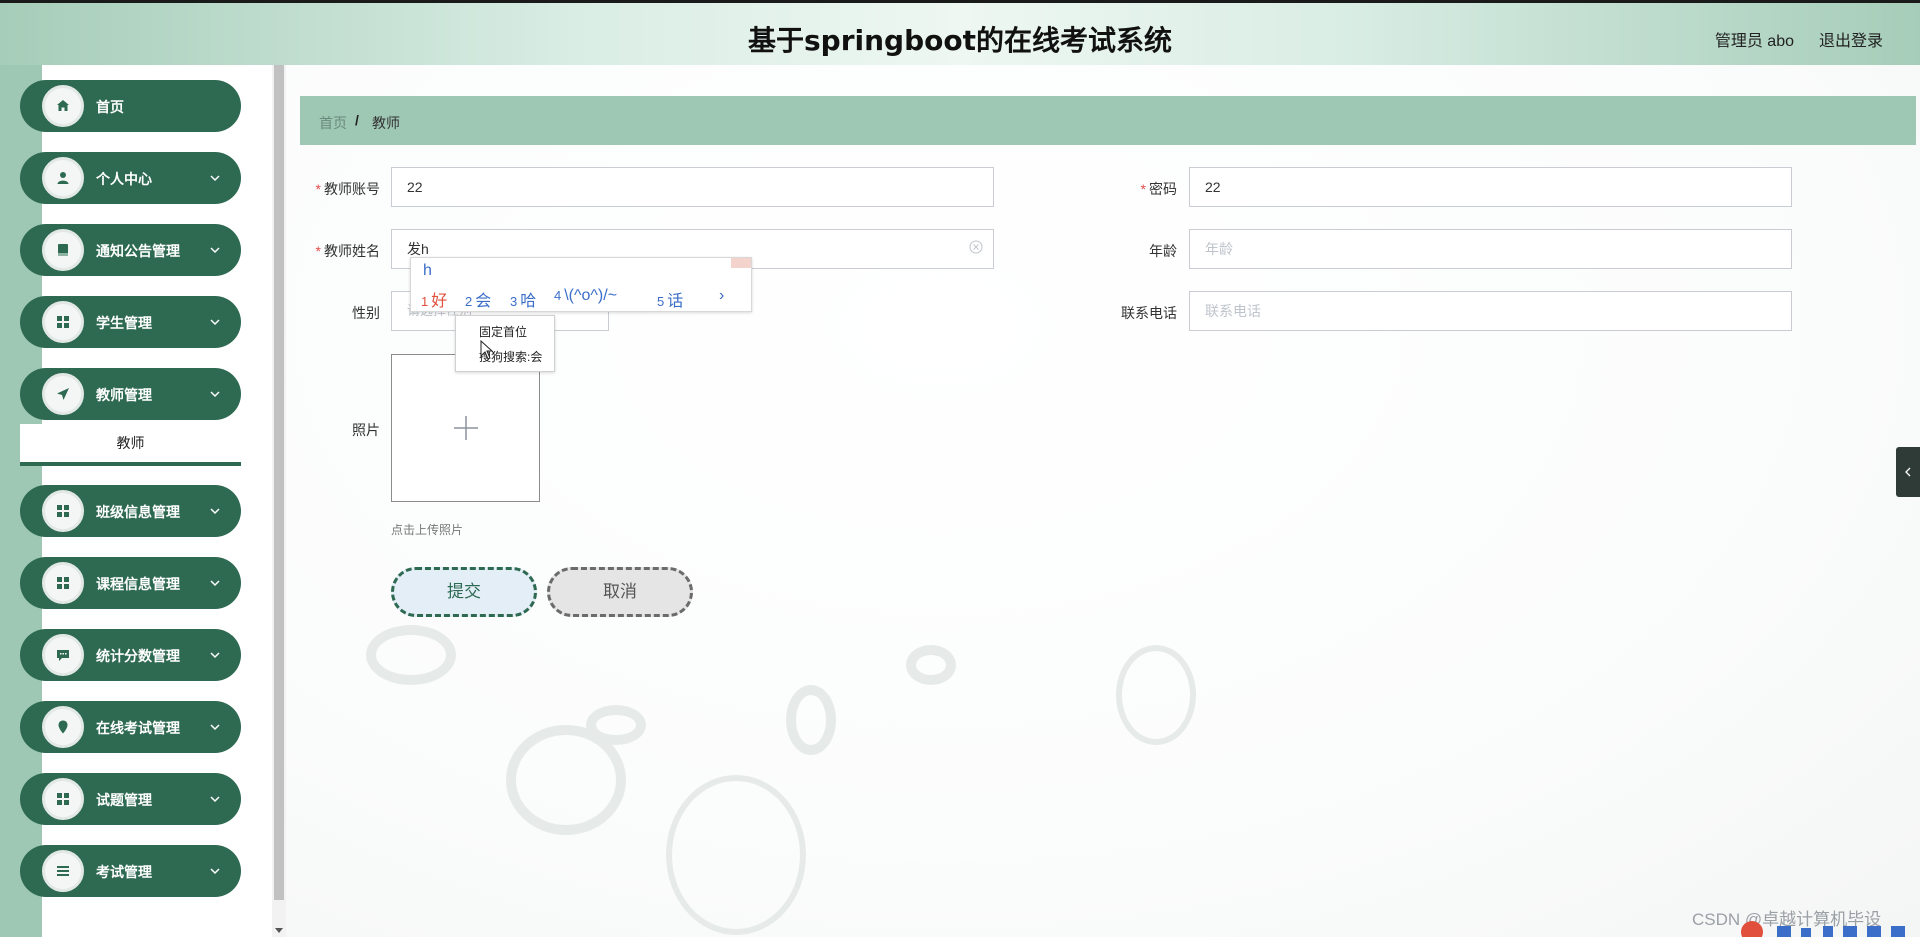 The width and height of the screenshot is (1920, 937). I want to click on sidebar-item-label: 个人中心, so click(124, 179).